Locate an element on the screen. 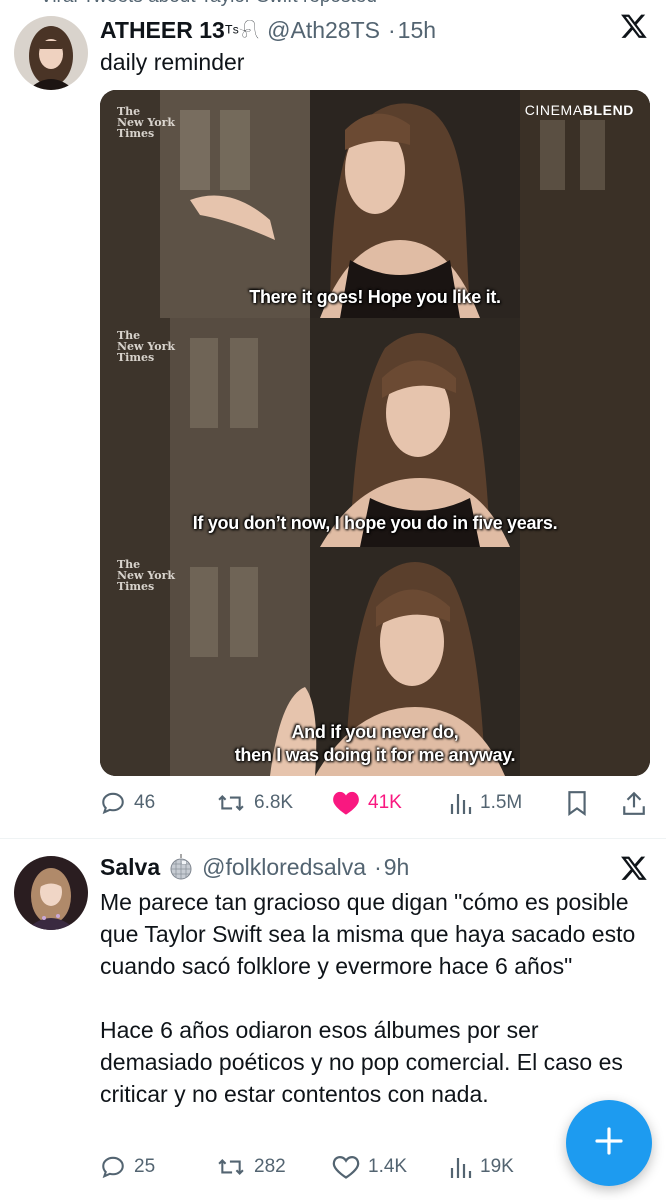  watermark-brand: CINEMA is located at coordinates (553, 110).